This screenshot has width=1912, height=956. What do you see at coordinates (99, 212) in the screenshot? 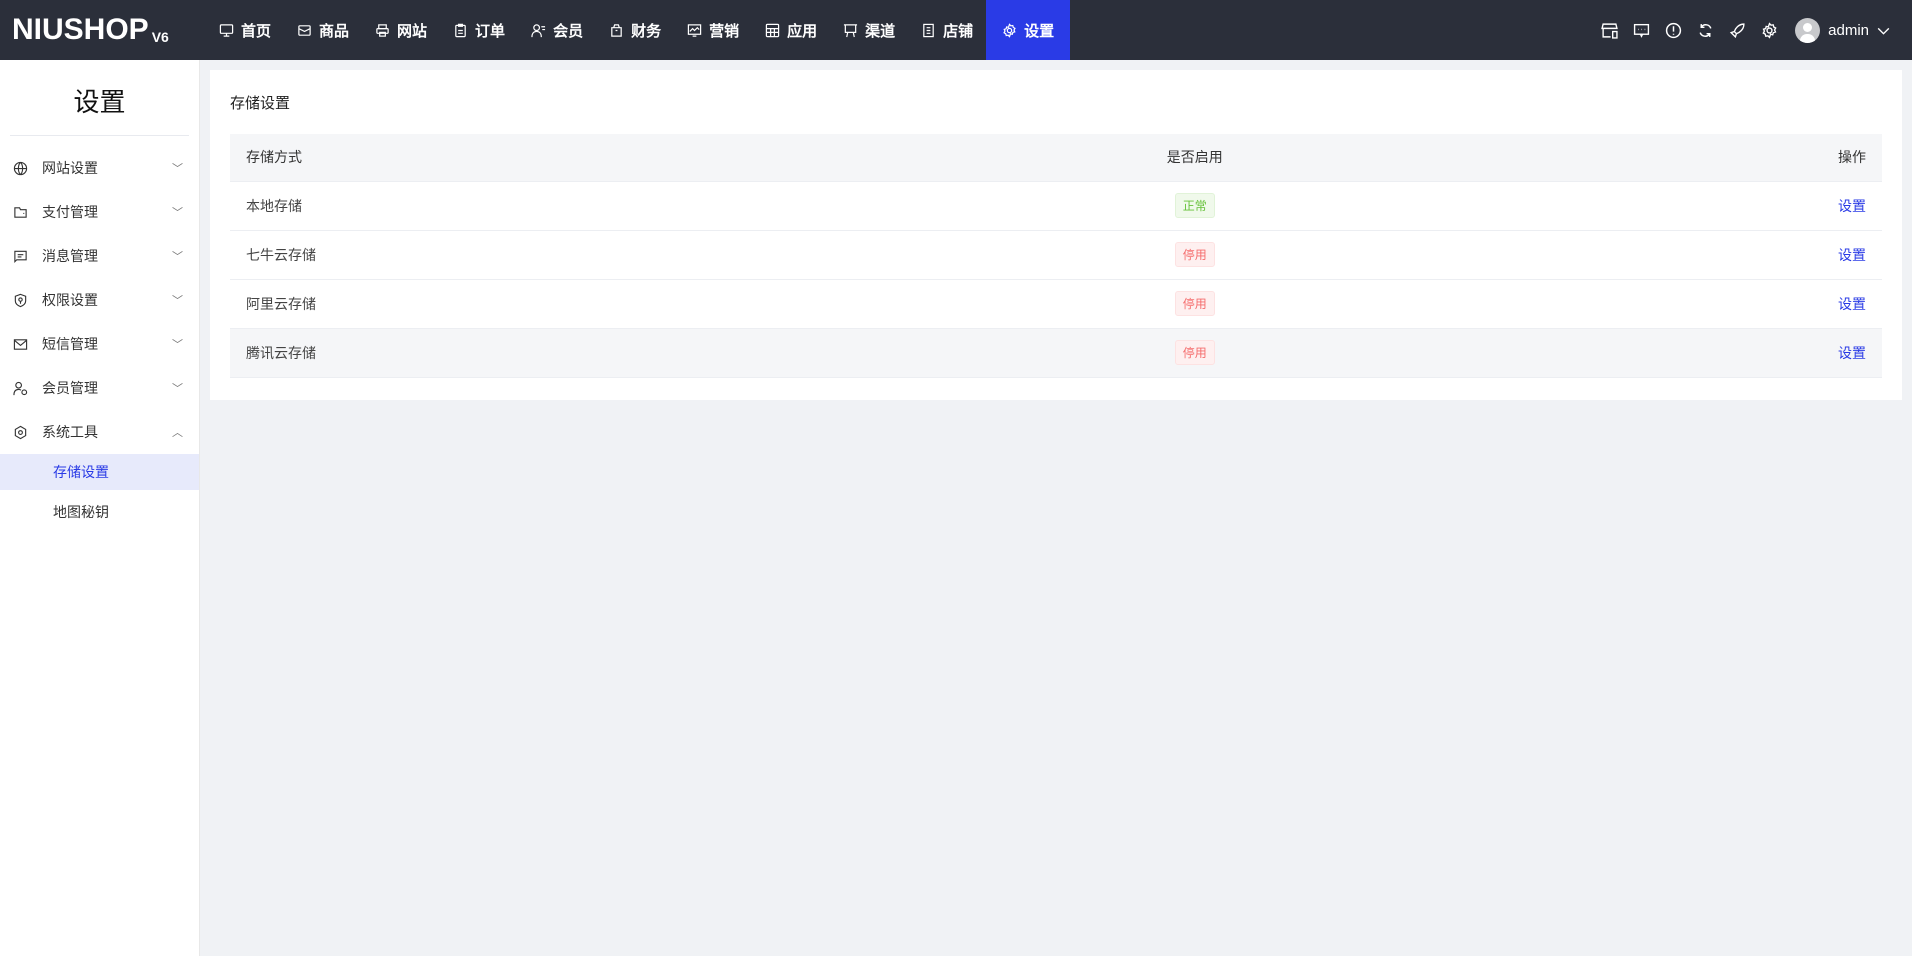
I see `sidebar-item-payment: 支付管理 ﹀` at bounding box center [99, 212].